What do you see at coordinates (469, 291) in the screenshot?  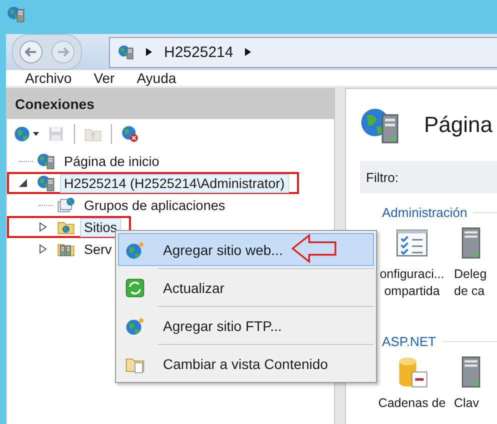 I see `feature-label: de ca` at bounding box center [469, 291].